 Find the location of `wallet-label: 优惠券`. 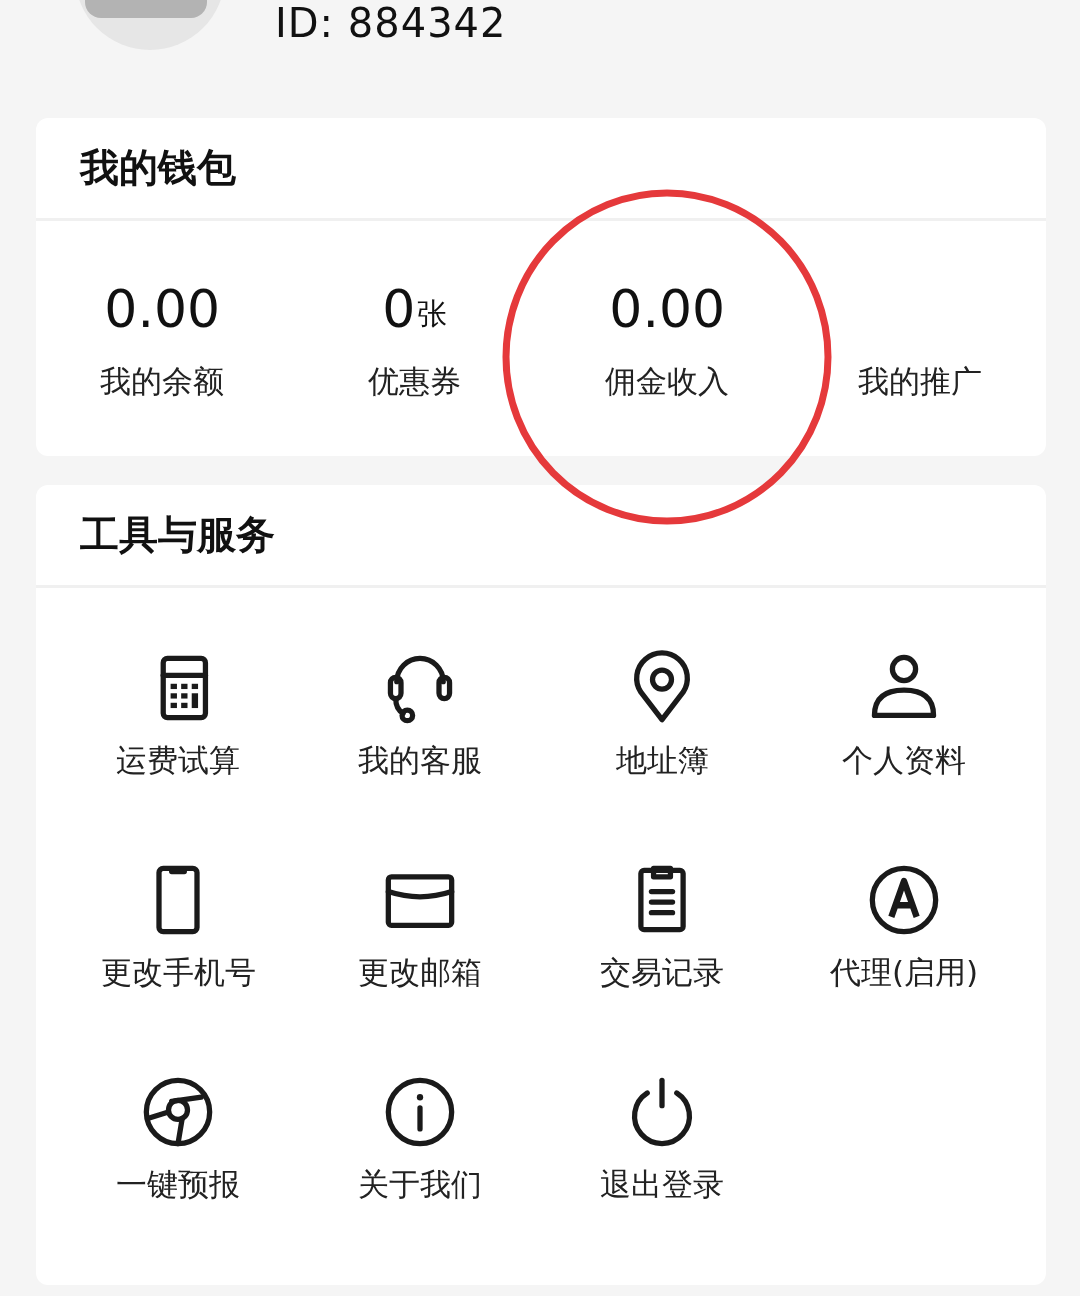

wallet-label: 优惠券 is located at coordinates (415, 382).